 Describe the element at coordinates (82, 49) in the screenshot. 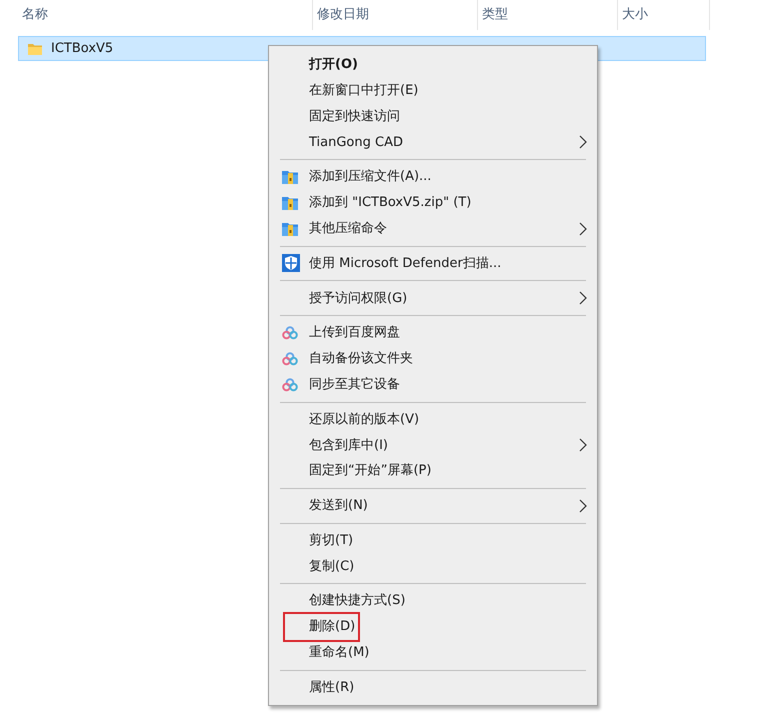

I see `file-name: ICTBoxV5` at that location.